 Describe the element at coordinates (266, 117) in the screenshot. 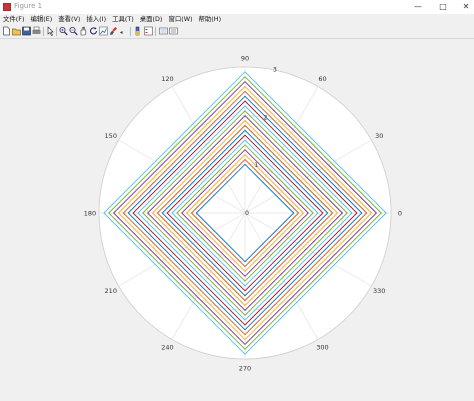

I see `r-tick-label: 2` at that location.